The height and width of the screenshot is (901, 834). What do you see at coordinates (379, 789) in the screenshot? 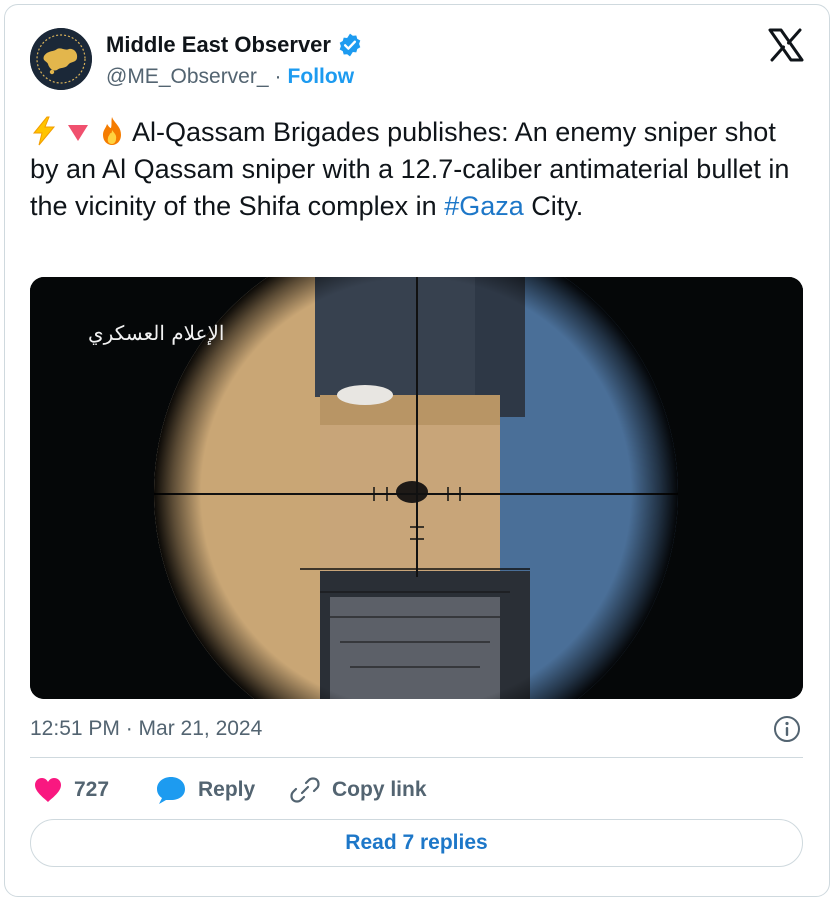
I see `copy-link-label: Copy link` at bounding box center [379, 789].